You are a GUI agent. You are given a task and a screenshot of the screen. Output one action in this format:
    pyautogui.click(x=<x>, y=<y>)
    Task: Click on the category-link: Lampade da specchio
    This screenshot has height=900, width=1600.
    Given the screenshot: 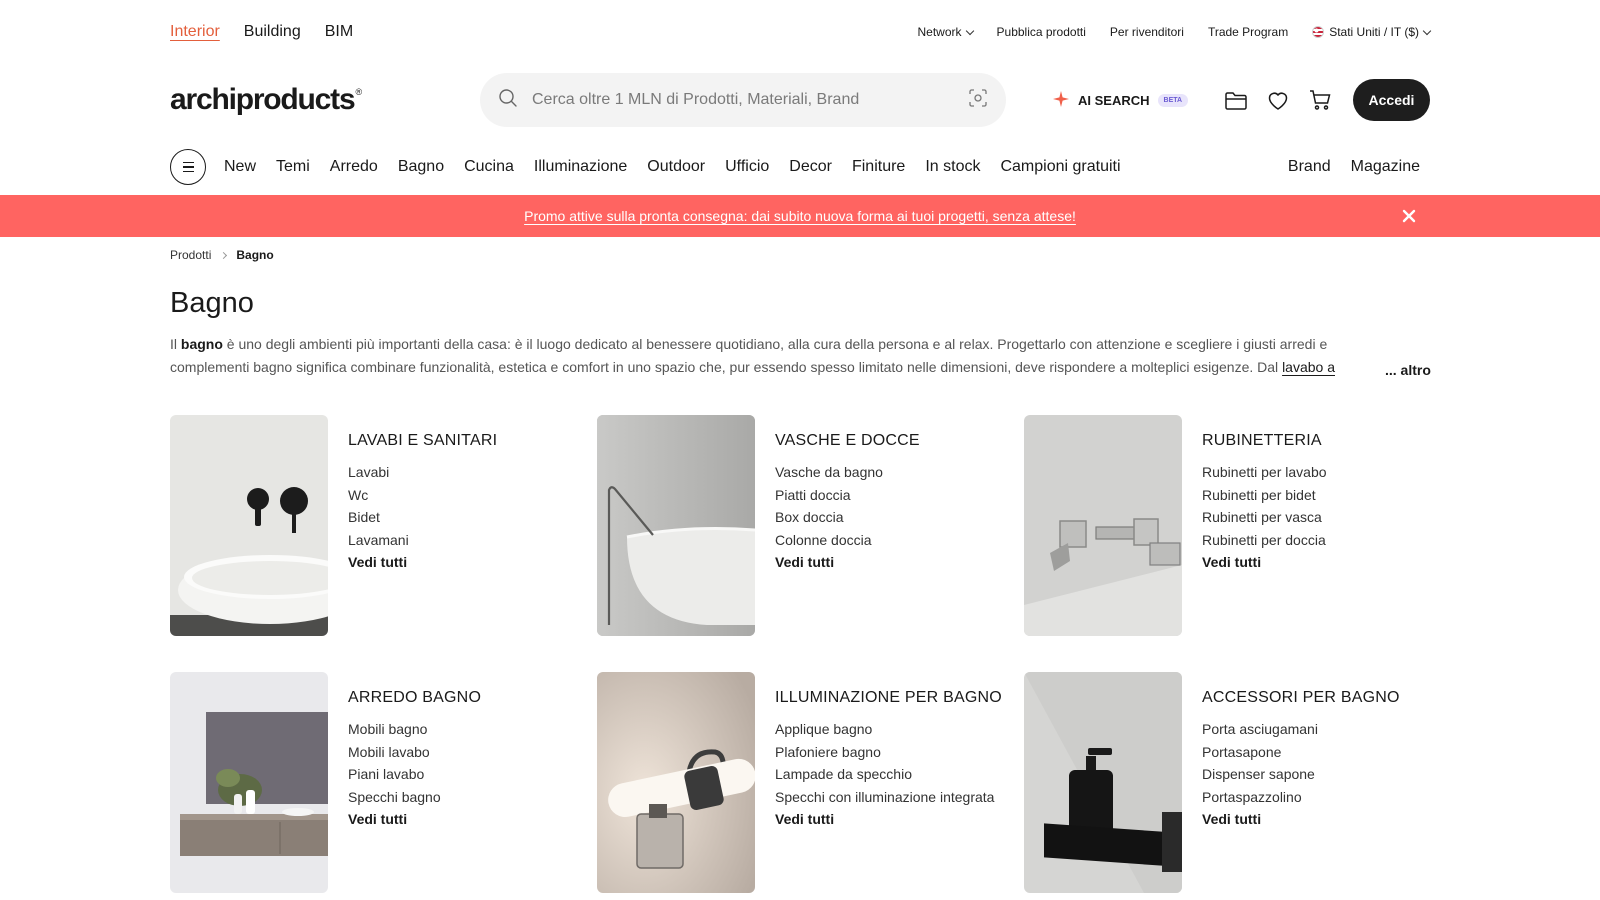 What is the action you would take?
    pyautogui.click(x=888, y=774)
    